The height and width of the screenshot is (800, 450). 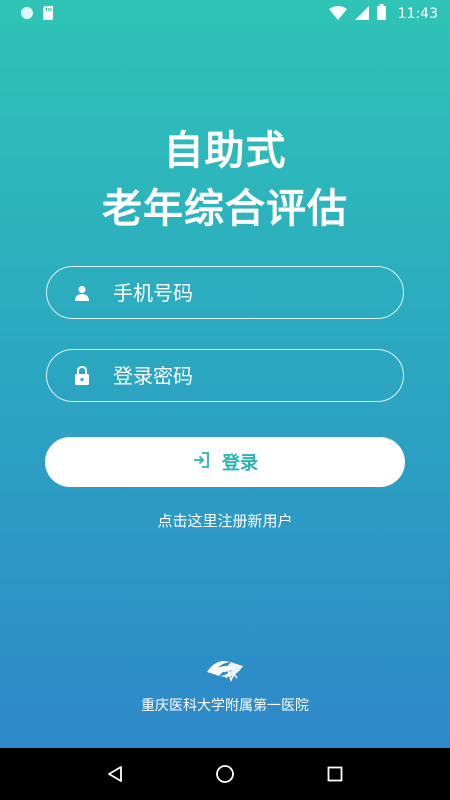 I want to click on status-bar: 11:43, so click(x=225, y=14).